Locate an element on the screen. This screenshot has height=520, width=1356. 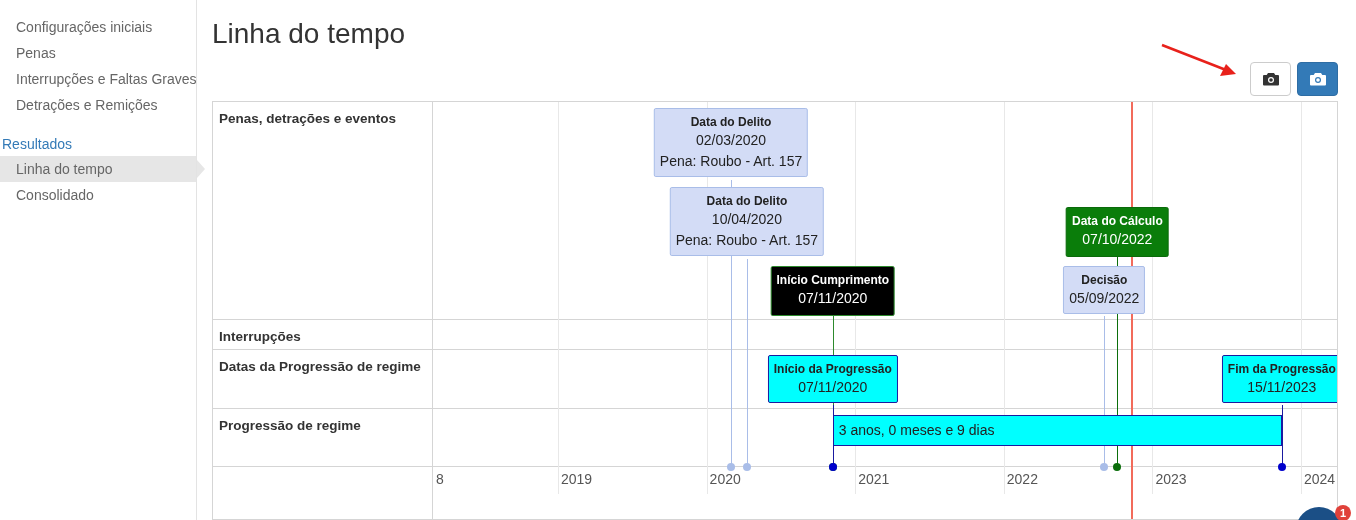
event-box: Data do Cálculo 07/10/2022 is located at coordinates (1117, 232).